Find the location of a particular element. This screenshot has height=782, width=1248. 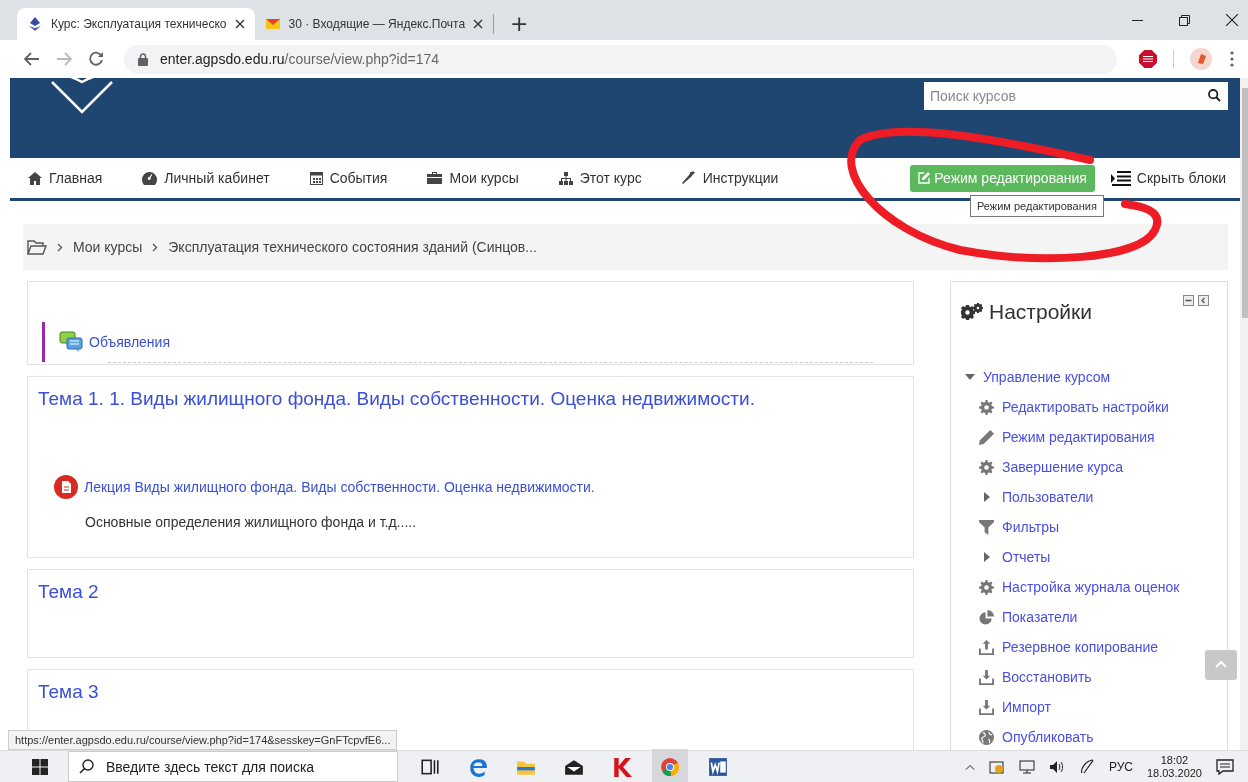

tree-link: Завершение курса is located at coordinates (1063, 467).